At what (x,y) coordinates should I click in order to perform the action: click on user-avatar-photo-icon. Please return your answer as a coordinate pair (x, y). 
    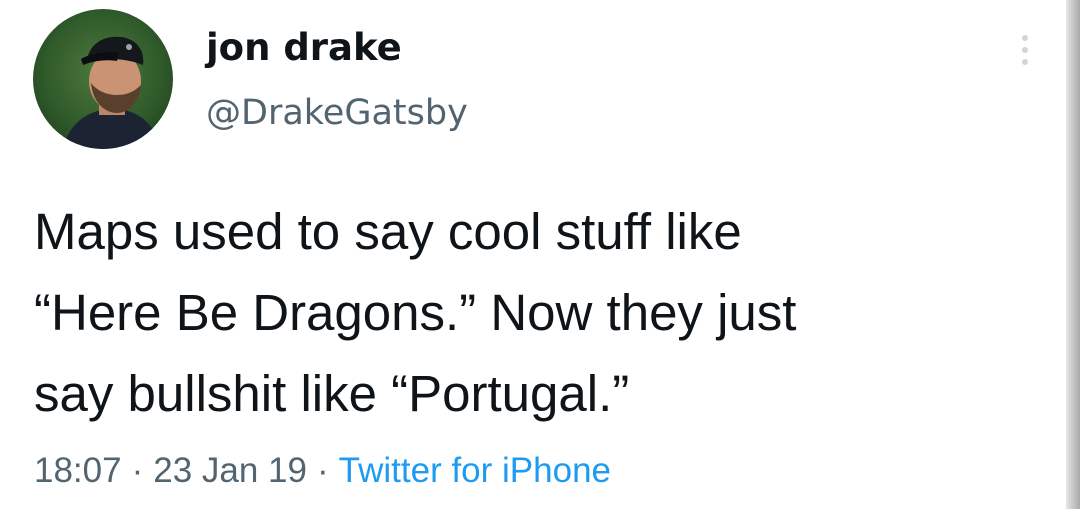
    Looking at the image, I should click on (103, 79).